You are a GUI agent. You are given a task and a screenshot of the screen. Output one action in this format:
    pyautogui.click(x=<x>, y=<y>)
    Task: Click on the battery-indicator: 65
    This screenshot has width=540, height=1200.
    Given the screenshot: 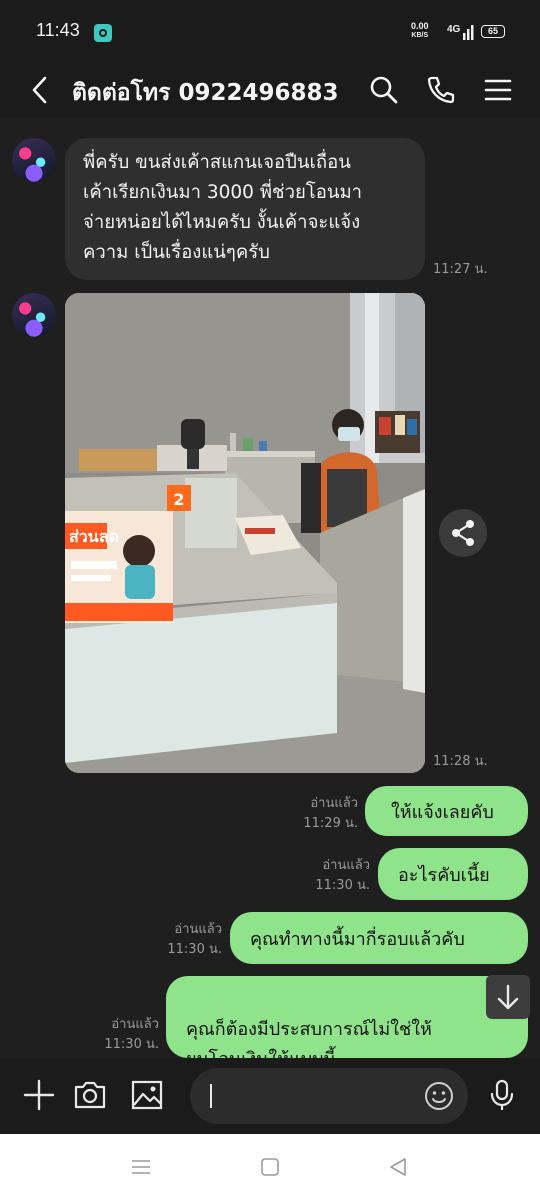 What is the action you would take?
    pyautogui.click(x=493, y=31)
    